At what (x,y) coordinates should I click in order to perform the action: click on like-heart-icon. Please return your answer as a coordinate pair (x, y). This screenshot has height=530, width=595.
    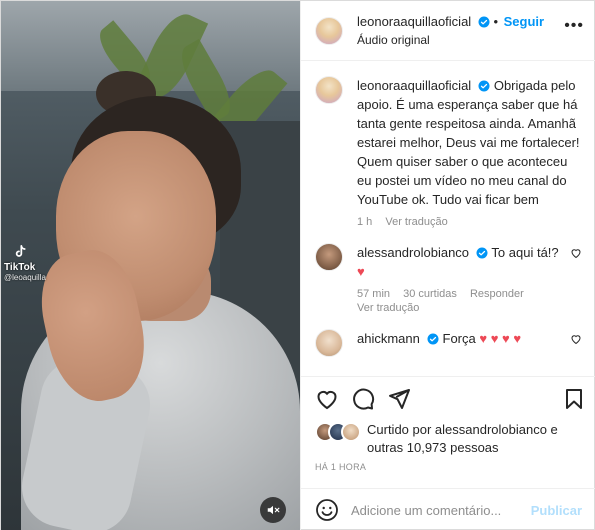
    Looking at the image, I should click on (327, 399).